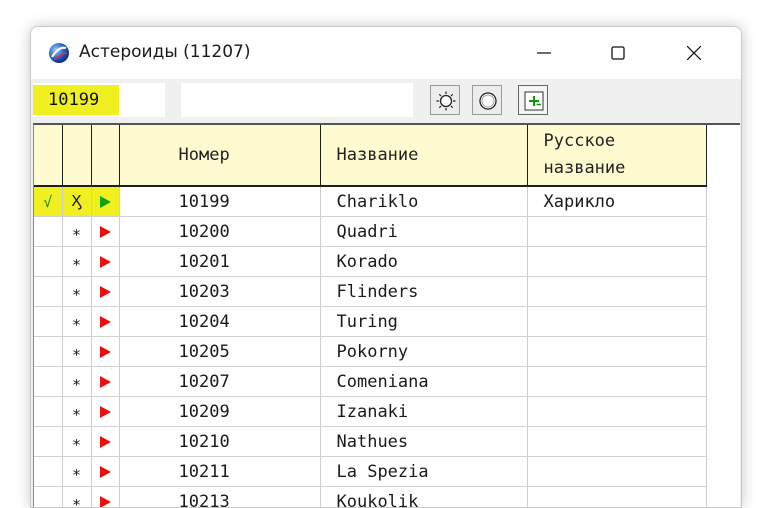 The height and width of the screenshot is (508, 768). What do you see at coordinates (423, 412) in the screenshot?
I see `row-name: Izanaki` at bounding box center [423, 412].